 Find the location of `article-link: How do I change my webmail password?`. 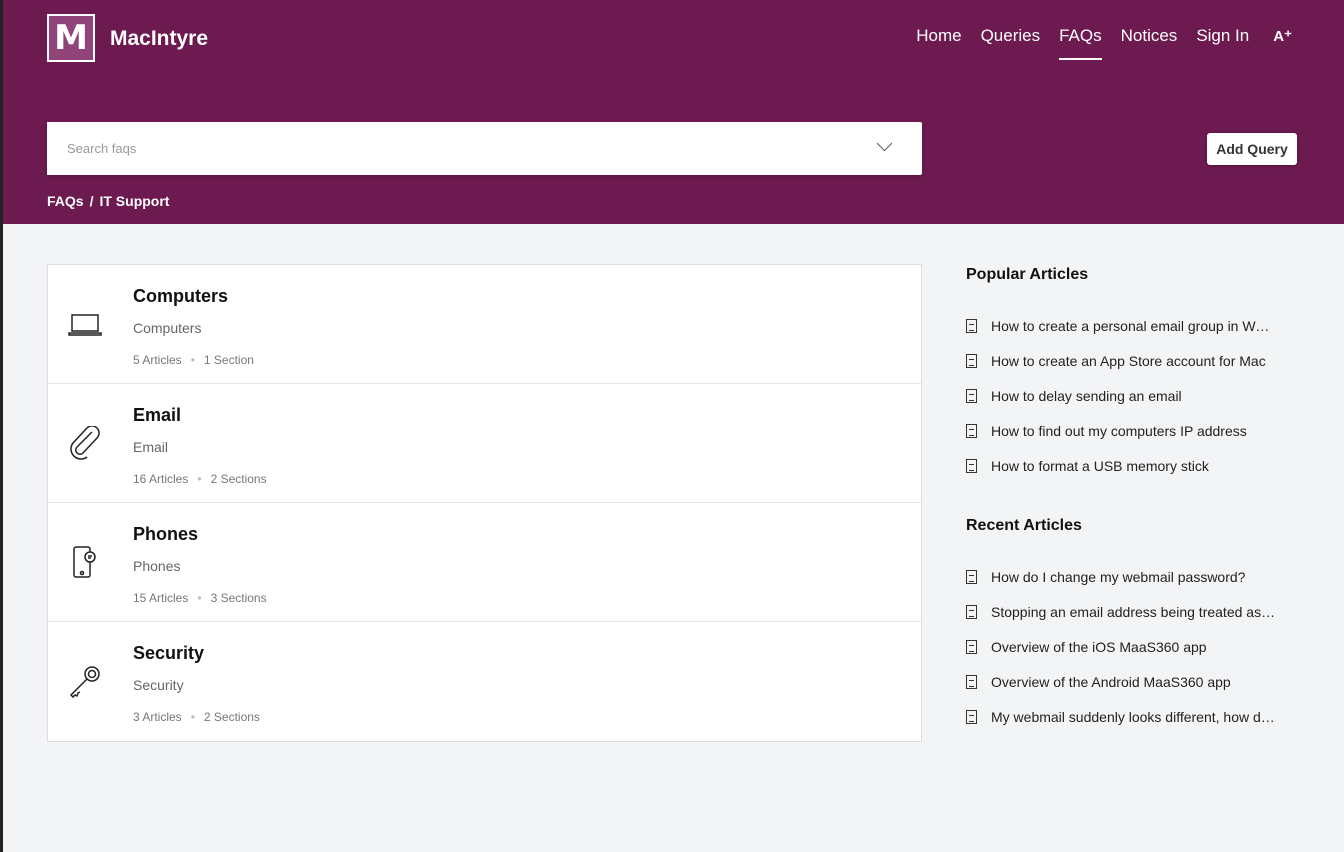

article-link: How do I change my webmail password? is located at coordinates (1126, 576).